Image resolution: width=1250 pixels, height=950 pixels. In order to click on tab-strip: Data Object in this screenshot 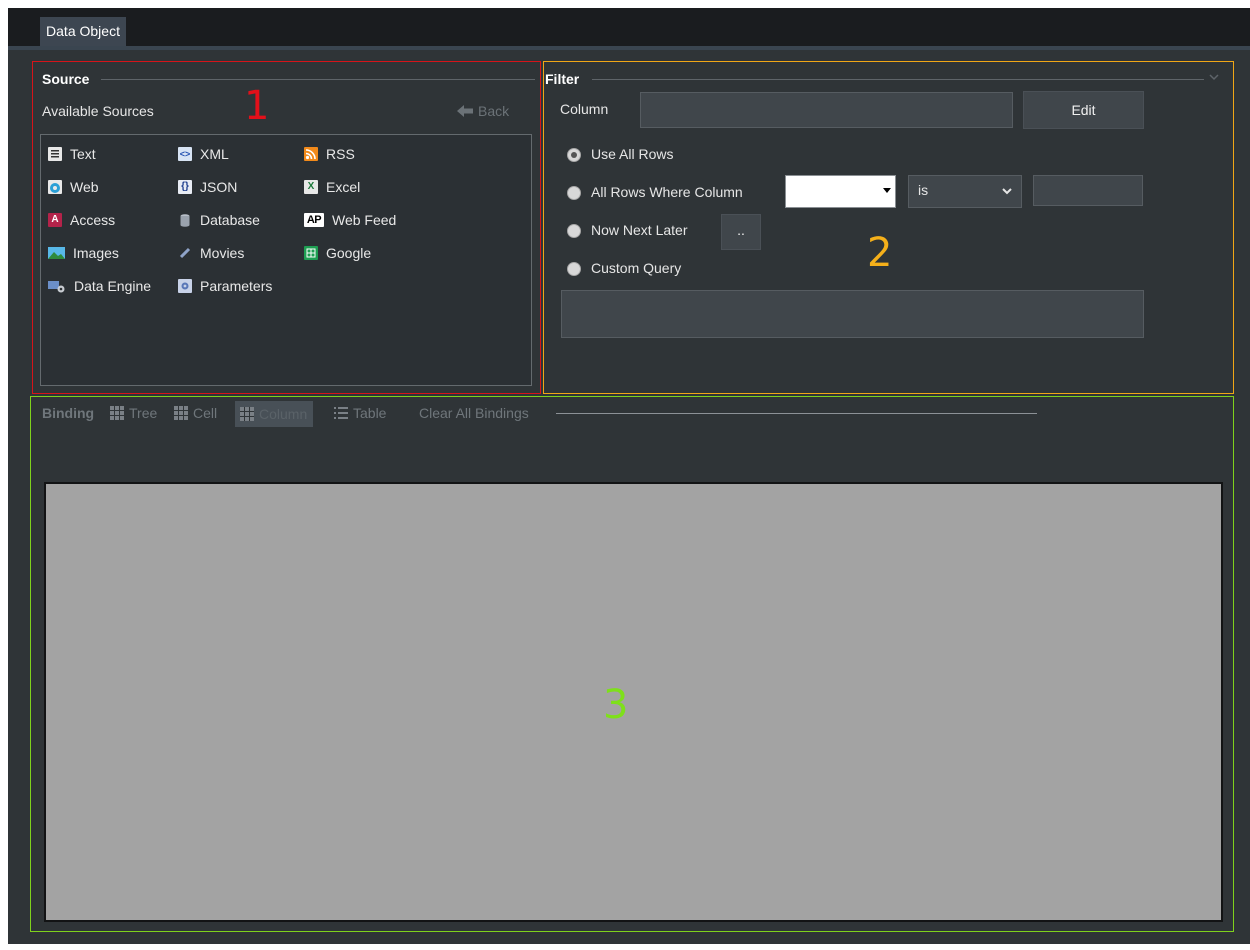, I will do `click(629, 27)`.